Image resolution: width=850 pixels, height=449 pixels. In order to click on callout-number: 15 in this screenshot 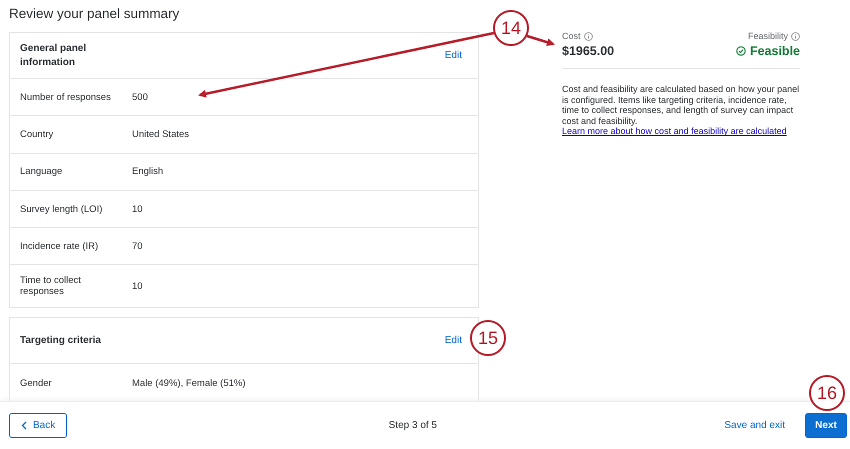, I will do `click(488, 338)`.